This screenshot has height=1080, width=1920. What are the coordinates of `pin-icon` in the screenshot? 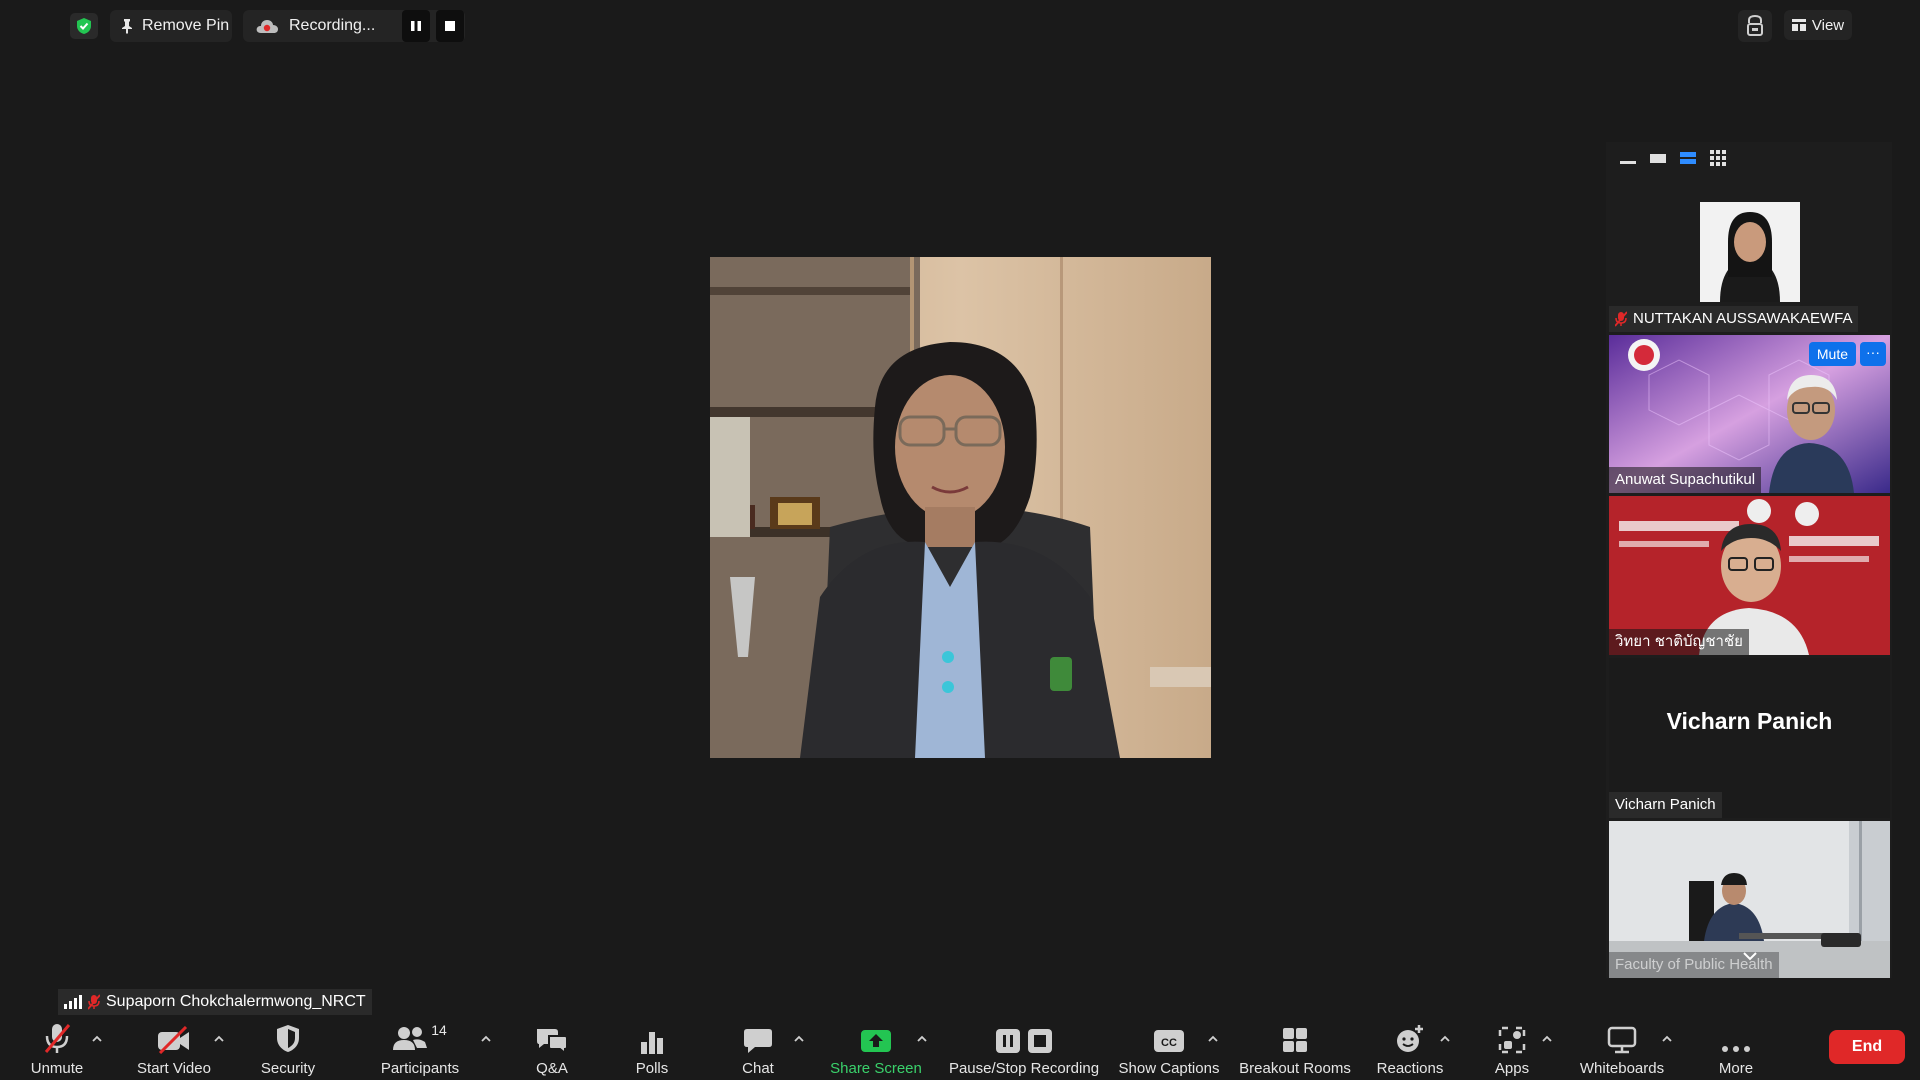 It's located at (127, 26).